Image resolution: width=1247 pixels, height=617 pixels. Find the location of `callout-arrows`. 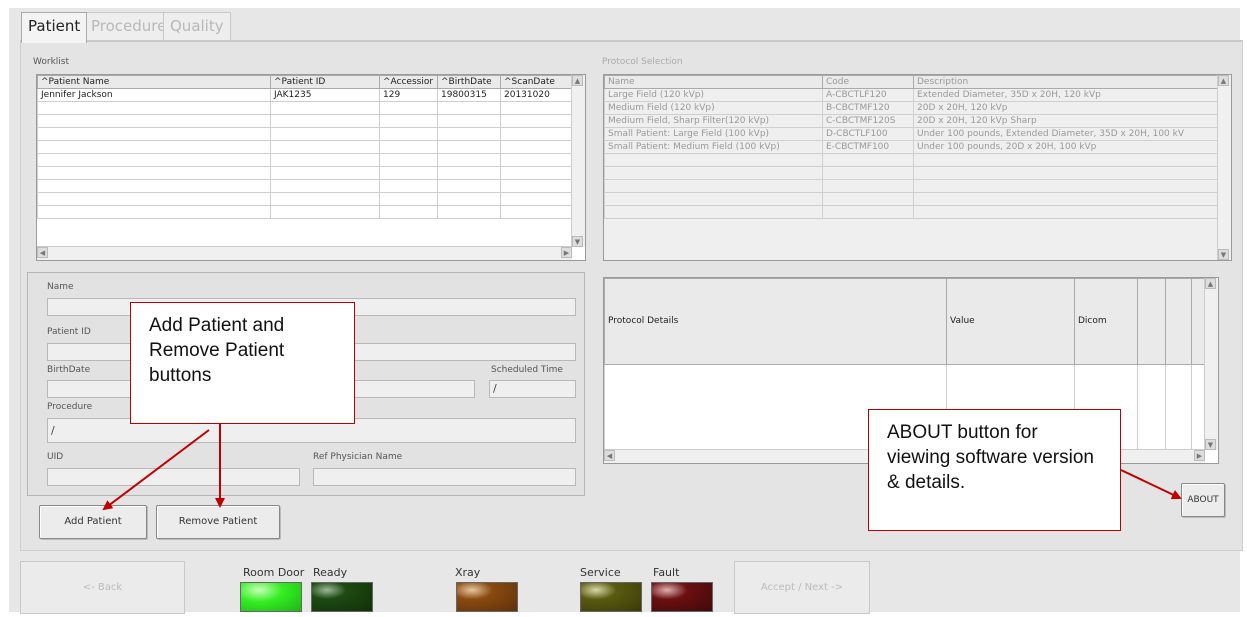

callout-arrows is located at coordinates (642, 467).